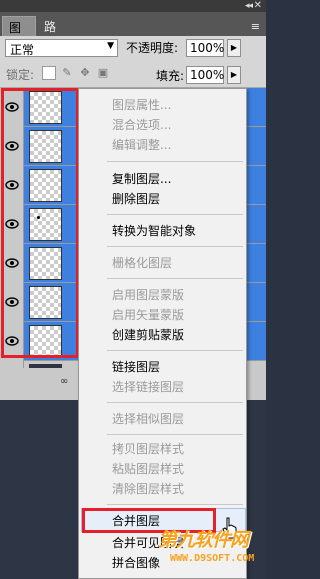 The height and width of the screenshot is (579, 320). What do you see at coordinates (133, 62) in the screenshot?
I see `layer-controls: 正常 ▼ 不透明度: 100% ▶ 锁定: ✎ ✥ ▣ 填充: 100% ▶` at bounding box center [133, 62].